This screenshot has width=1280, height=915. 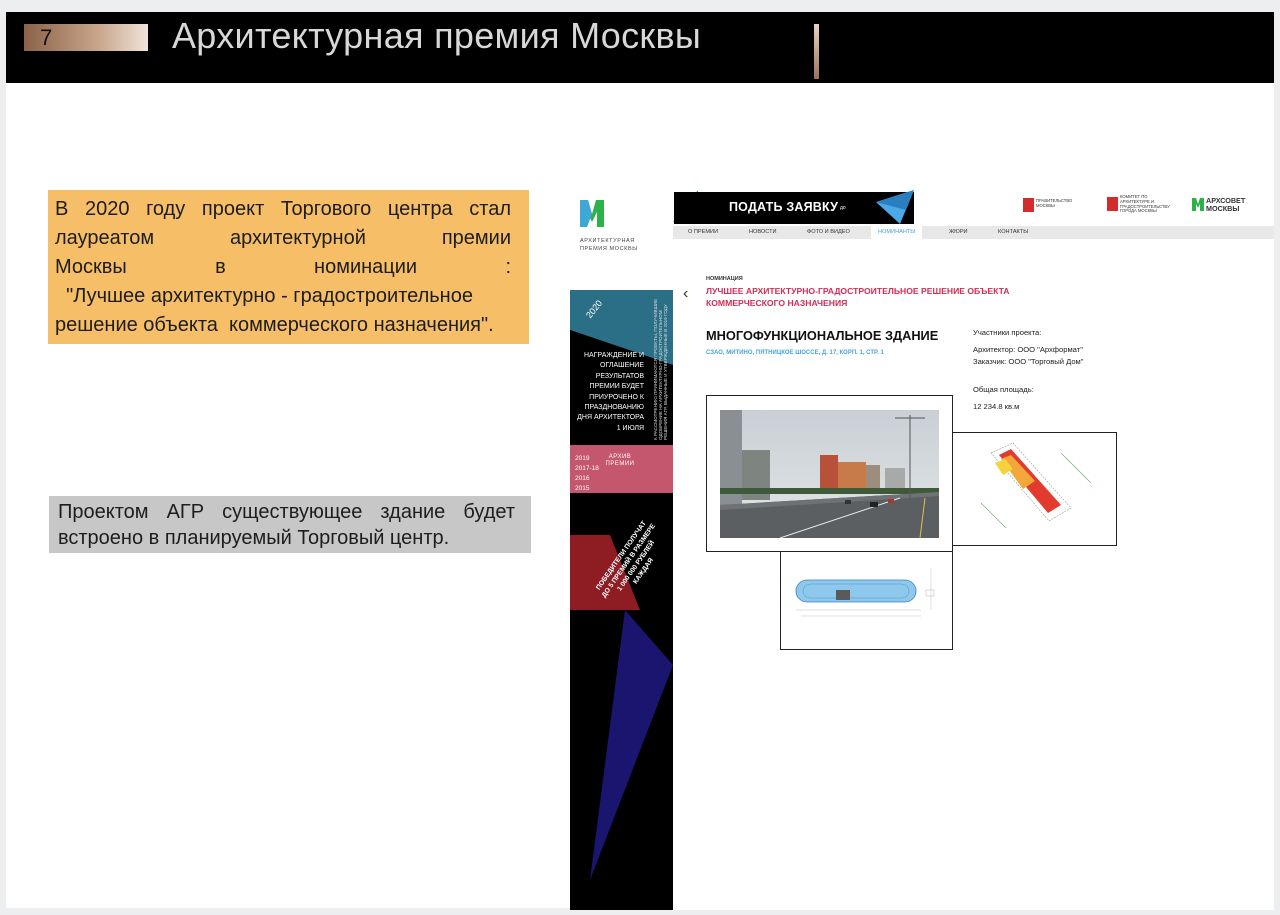 What do you see at coordinates (685, 294) in the screenshot?
I see `chevron-left-icon: ‹` at bounding box center [685, 294].